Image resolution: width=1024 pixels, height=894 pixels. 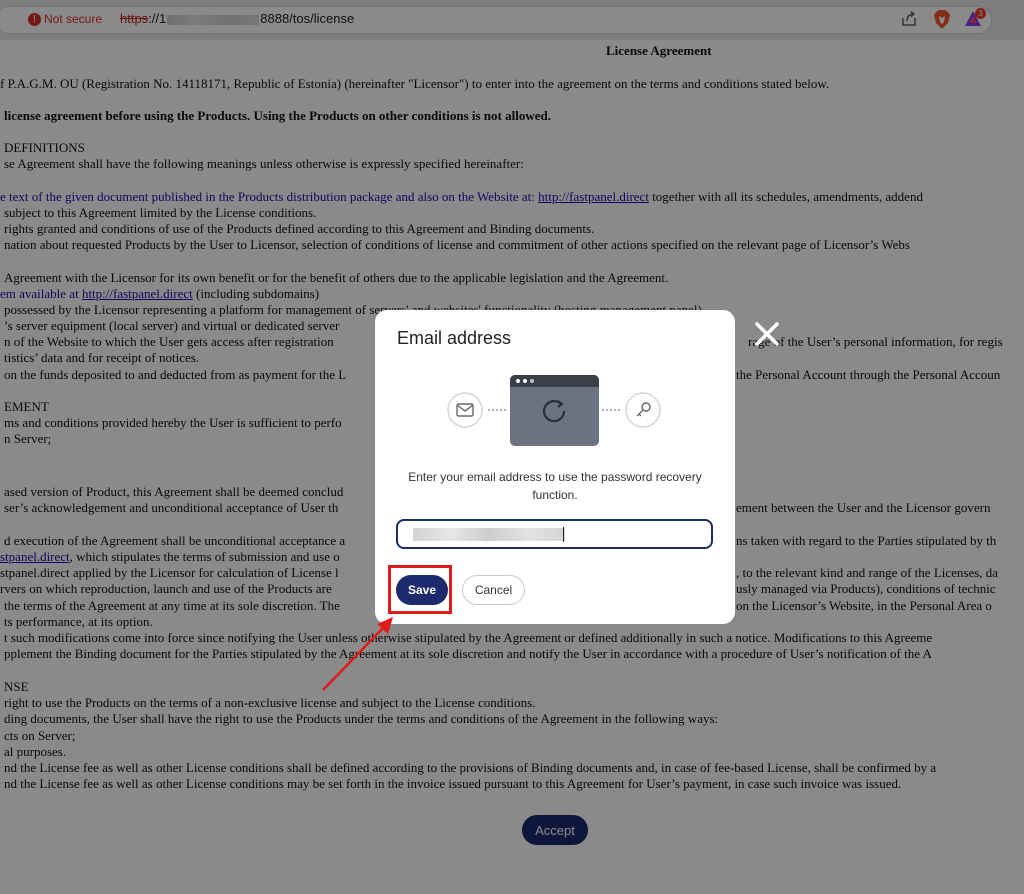 What do you see at coordinates (465, 410) in the screenshot?
I see `envelope-icon` at bounding box center [465, 410].